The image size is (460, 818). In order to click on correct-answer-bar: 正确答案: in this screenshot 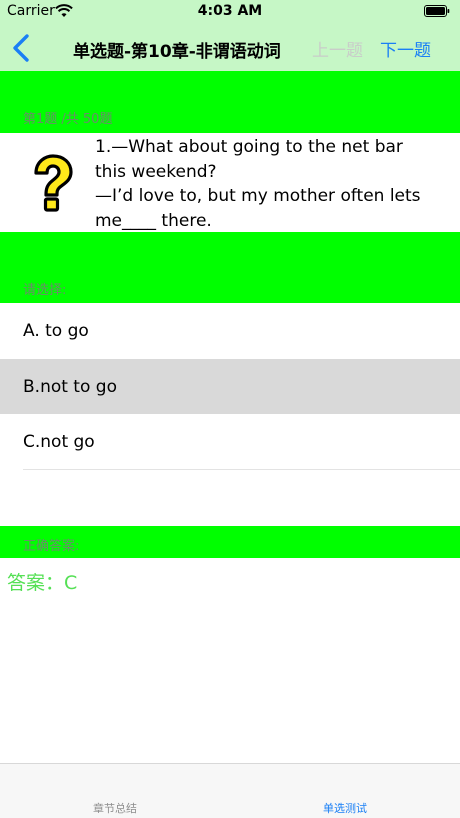, I will do `click(230, 542)`.